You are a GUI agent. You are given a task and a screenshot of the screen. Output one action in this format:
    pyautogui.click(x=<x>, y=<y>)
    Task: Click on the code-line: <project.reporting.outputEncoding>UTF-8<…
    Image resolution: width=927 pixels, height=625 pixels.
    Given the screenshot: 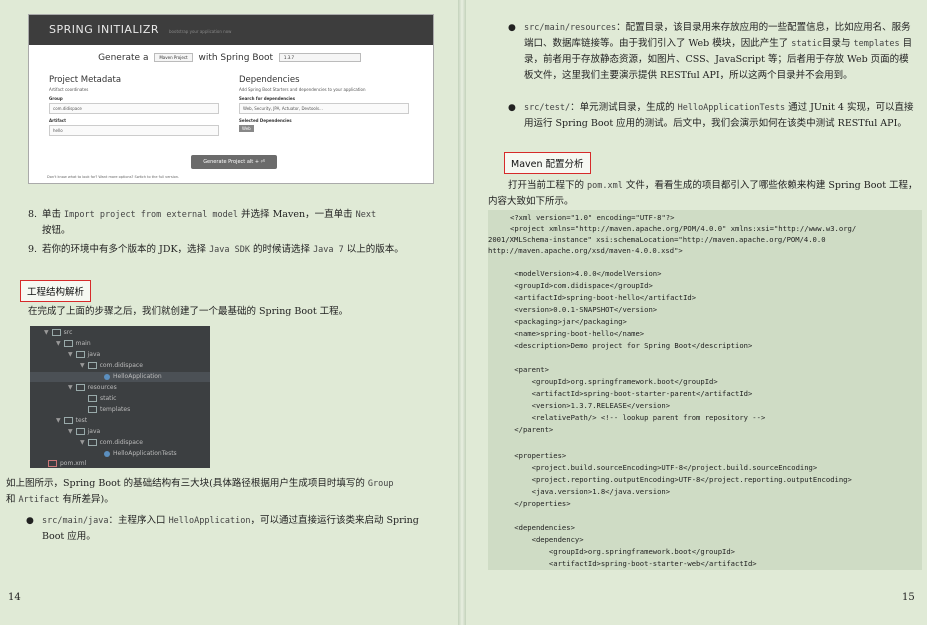 What is the action you would take?
    pyautogui.click(x=674, y=479)
    